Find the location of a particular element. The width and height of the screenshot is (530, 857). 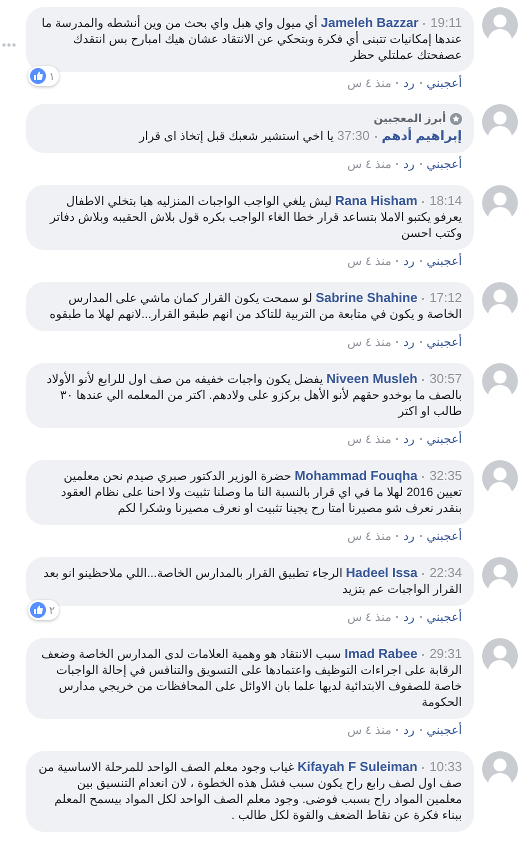

author-name: Mohammad Fouqha is located at coordinates (356, 475).